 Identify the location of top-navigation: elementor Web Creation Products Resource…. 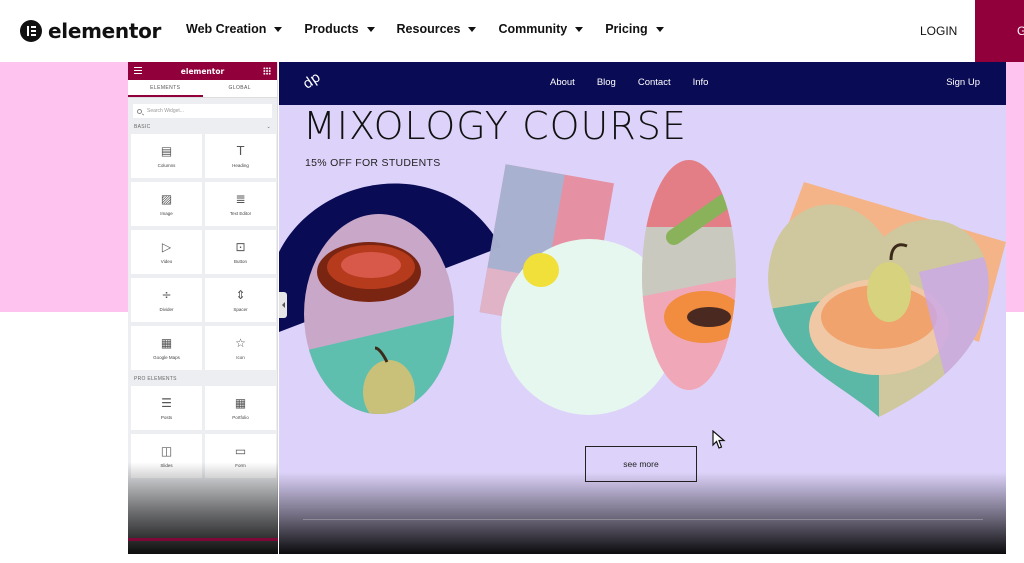
(512, 31).